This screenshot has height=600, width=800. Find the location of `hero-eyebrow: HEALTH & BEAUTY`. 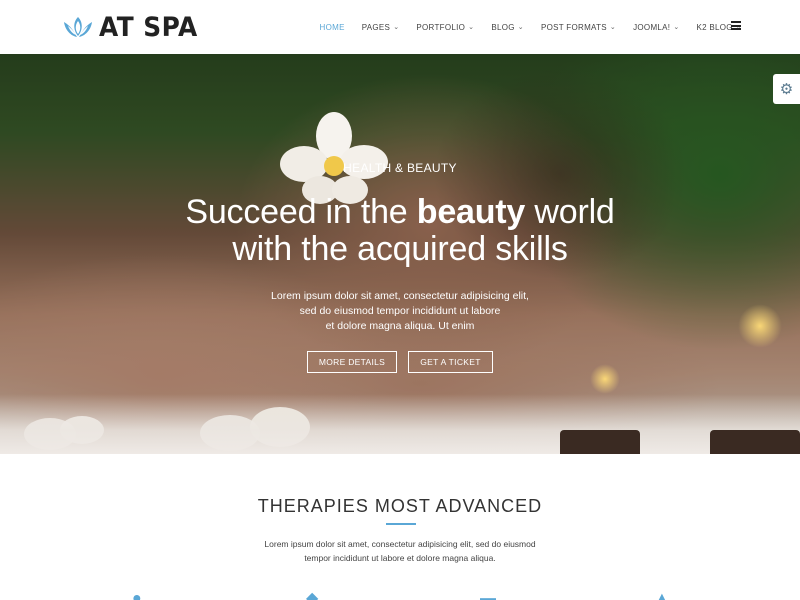

hero-eyebrow: HEALTH & BEAUTY is located at coordinates (400, 168).